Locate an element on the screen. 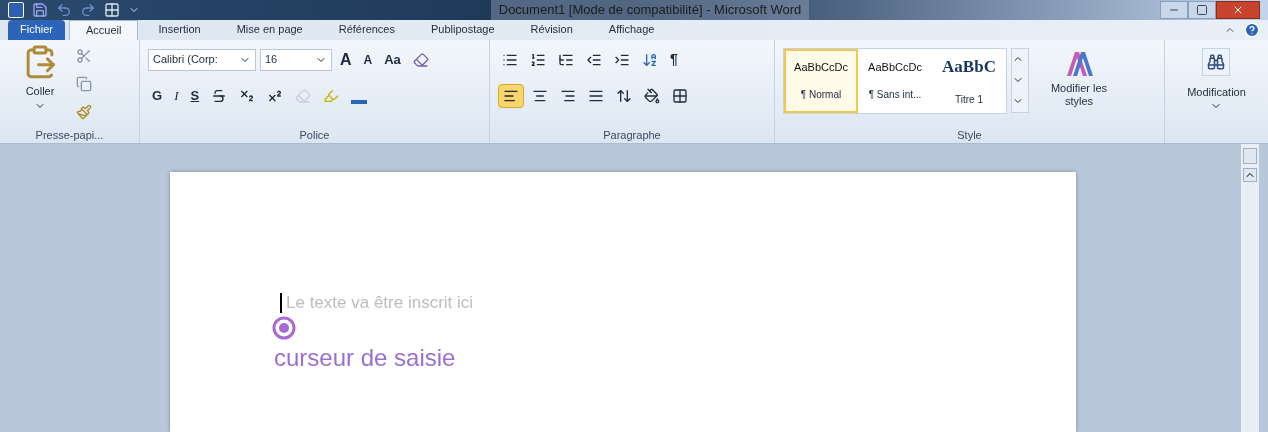 This screenshot has height=432, width=1268. italic-button: I is located at coordinates (176, 95).